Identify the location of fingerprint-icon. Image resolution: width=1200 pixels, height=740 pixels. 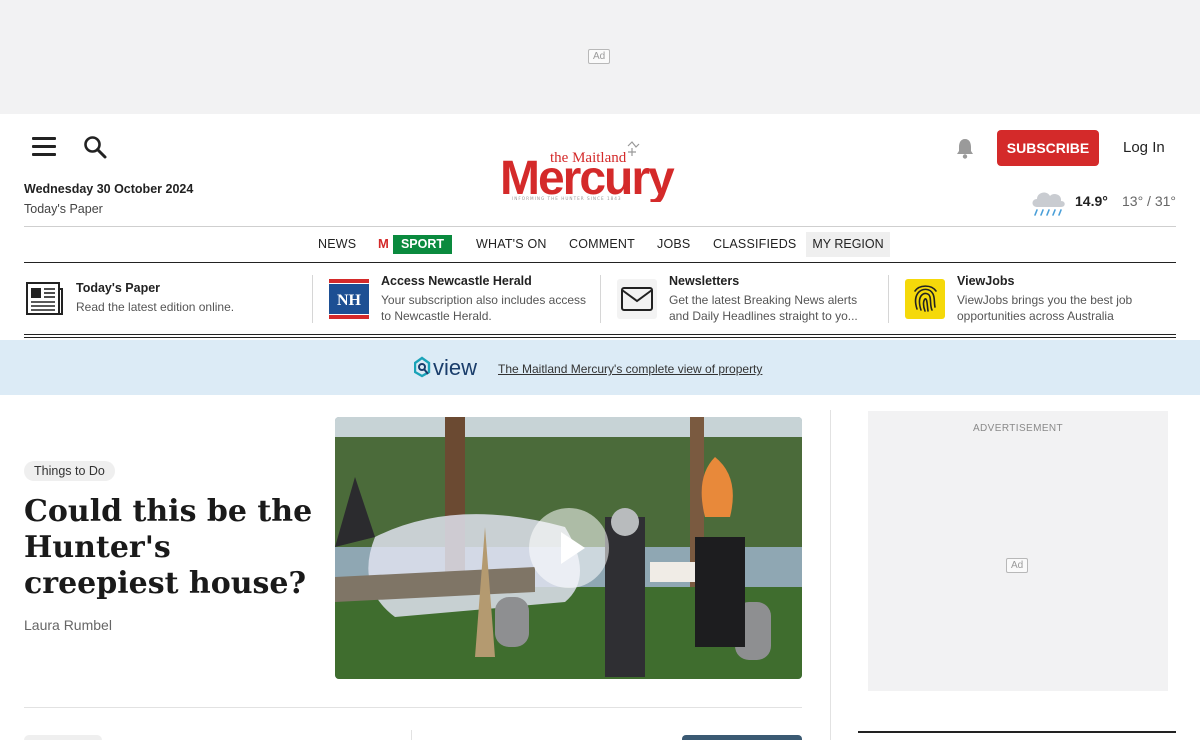
(925, 299).